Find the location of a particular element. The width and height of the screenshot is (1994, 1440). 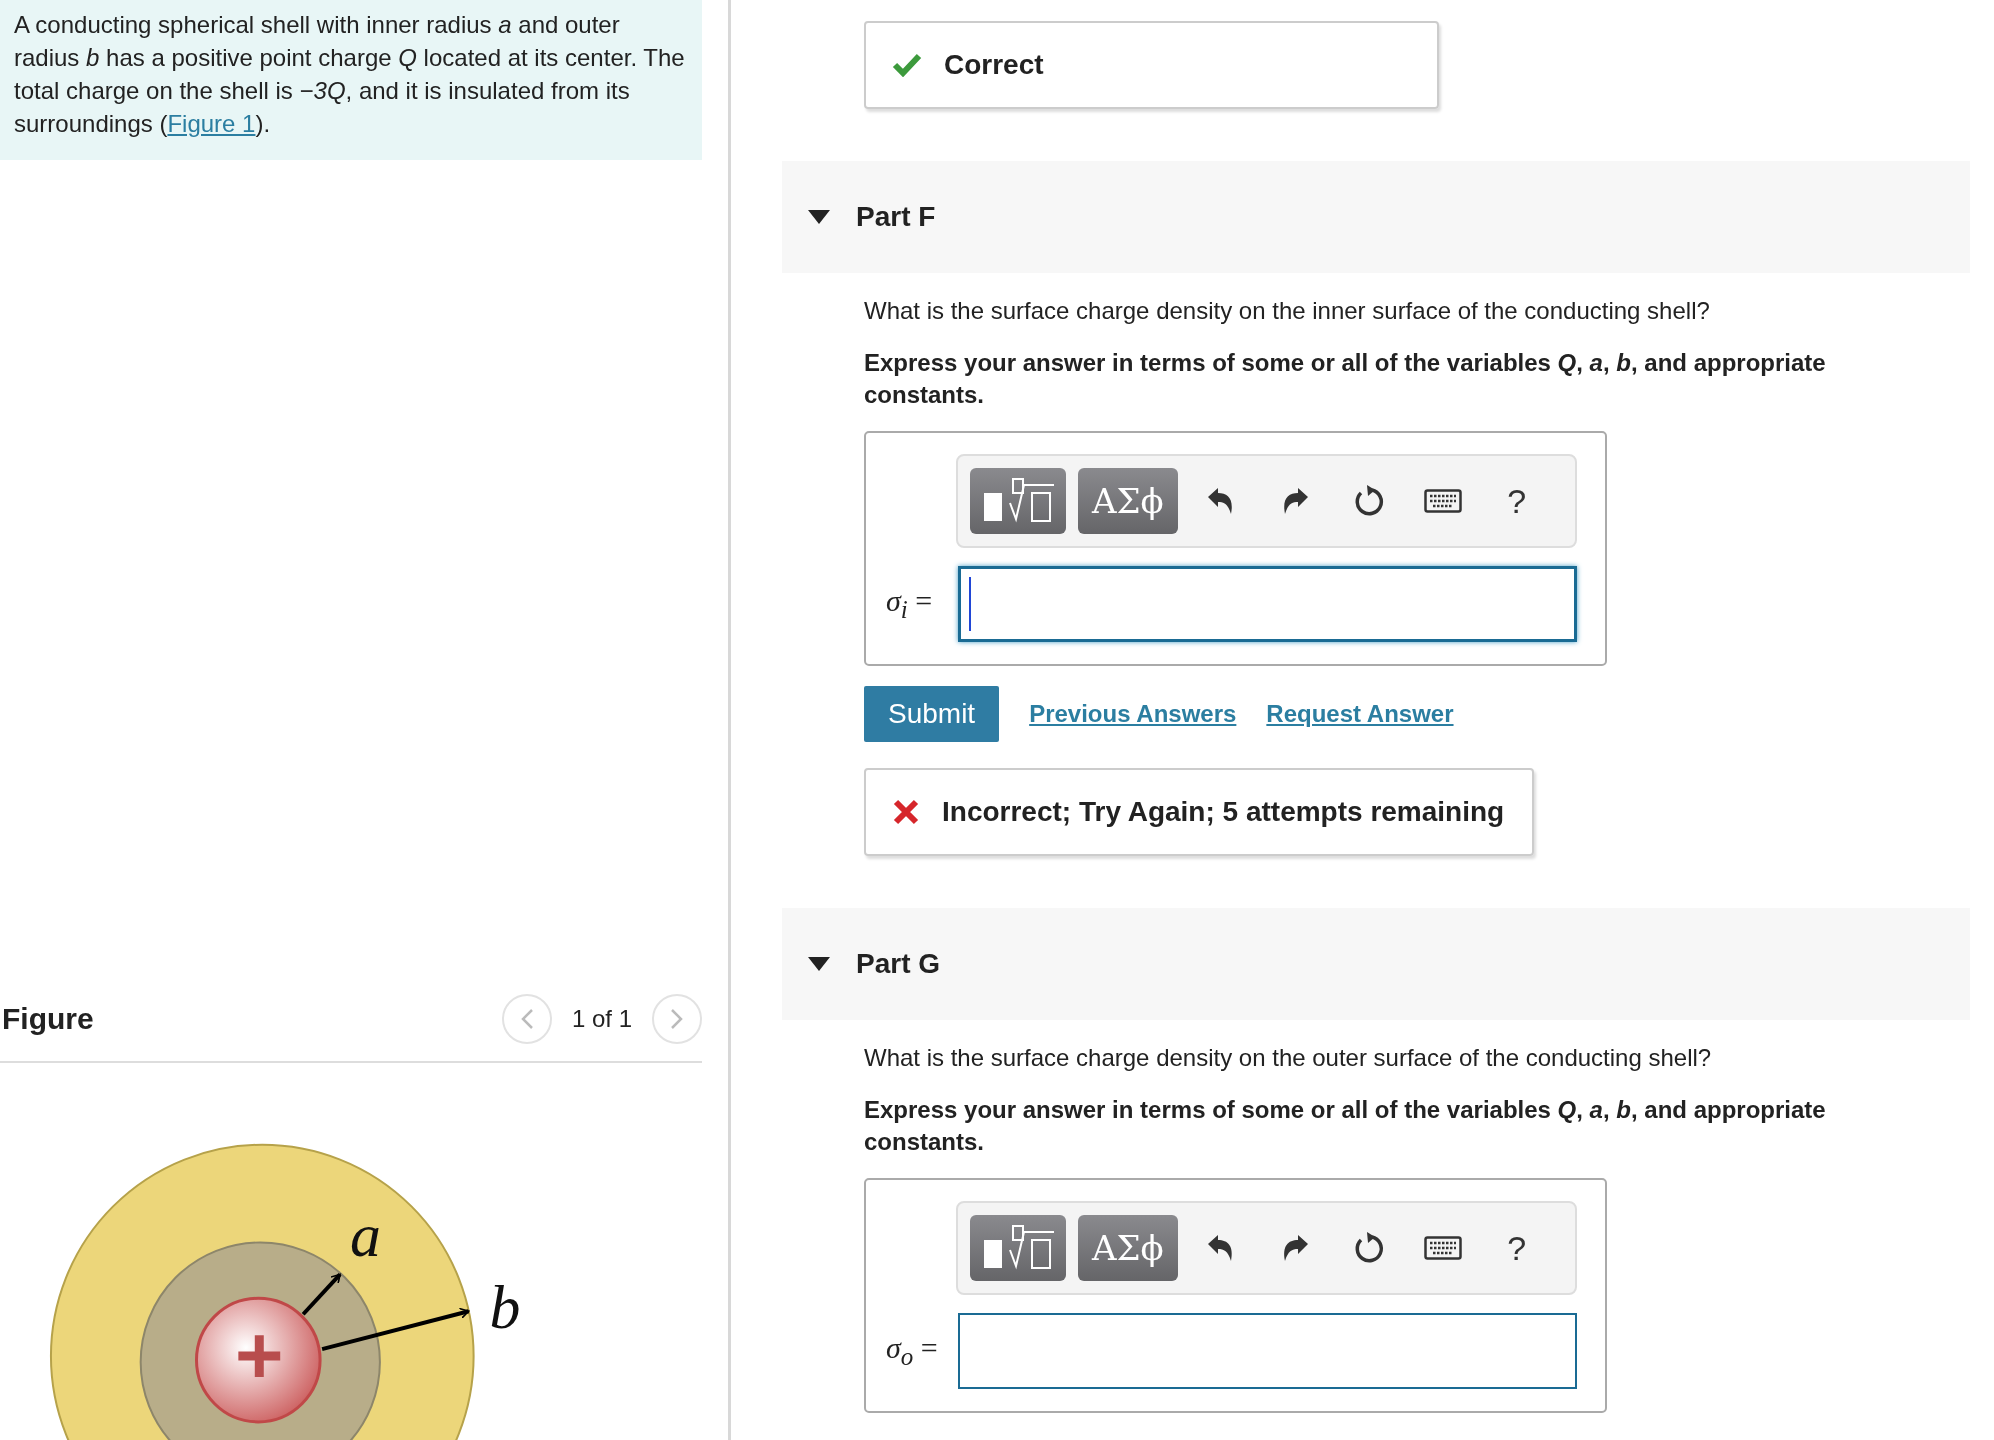

figure-heading: Figure is located at coordinates (48, 1019).